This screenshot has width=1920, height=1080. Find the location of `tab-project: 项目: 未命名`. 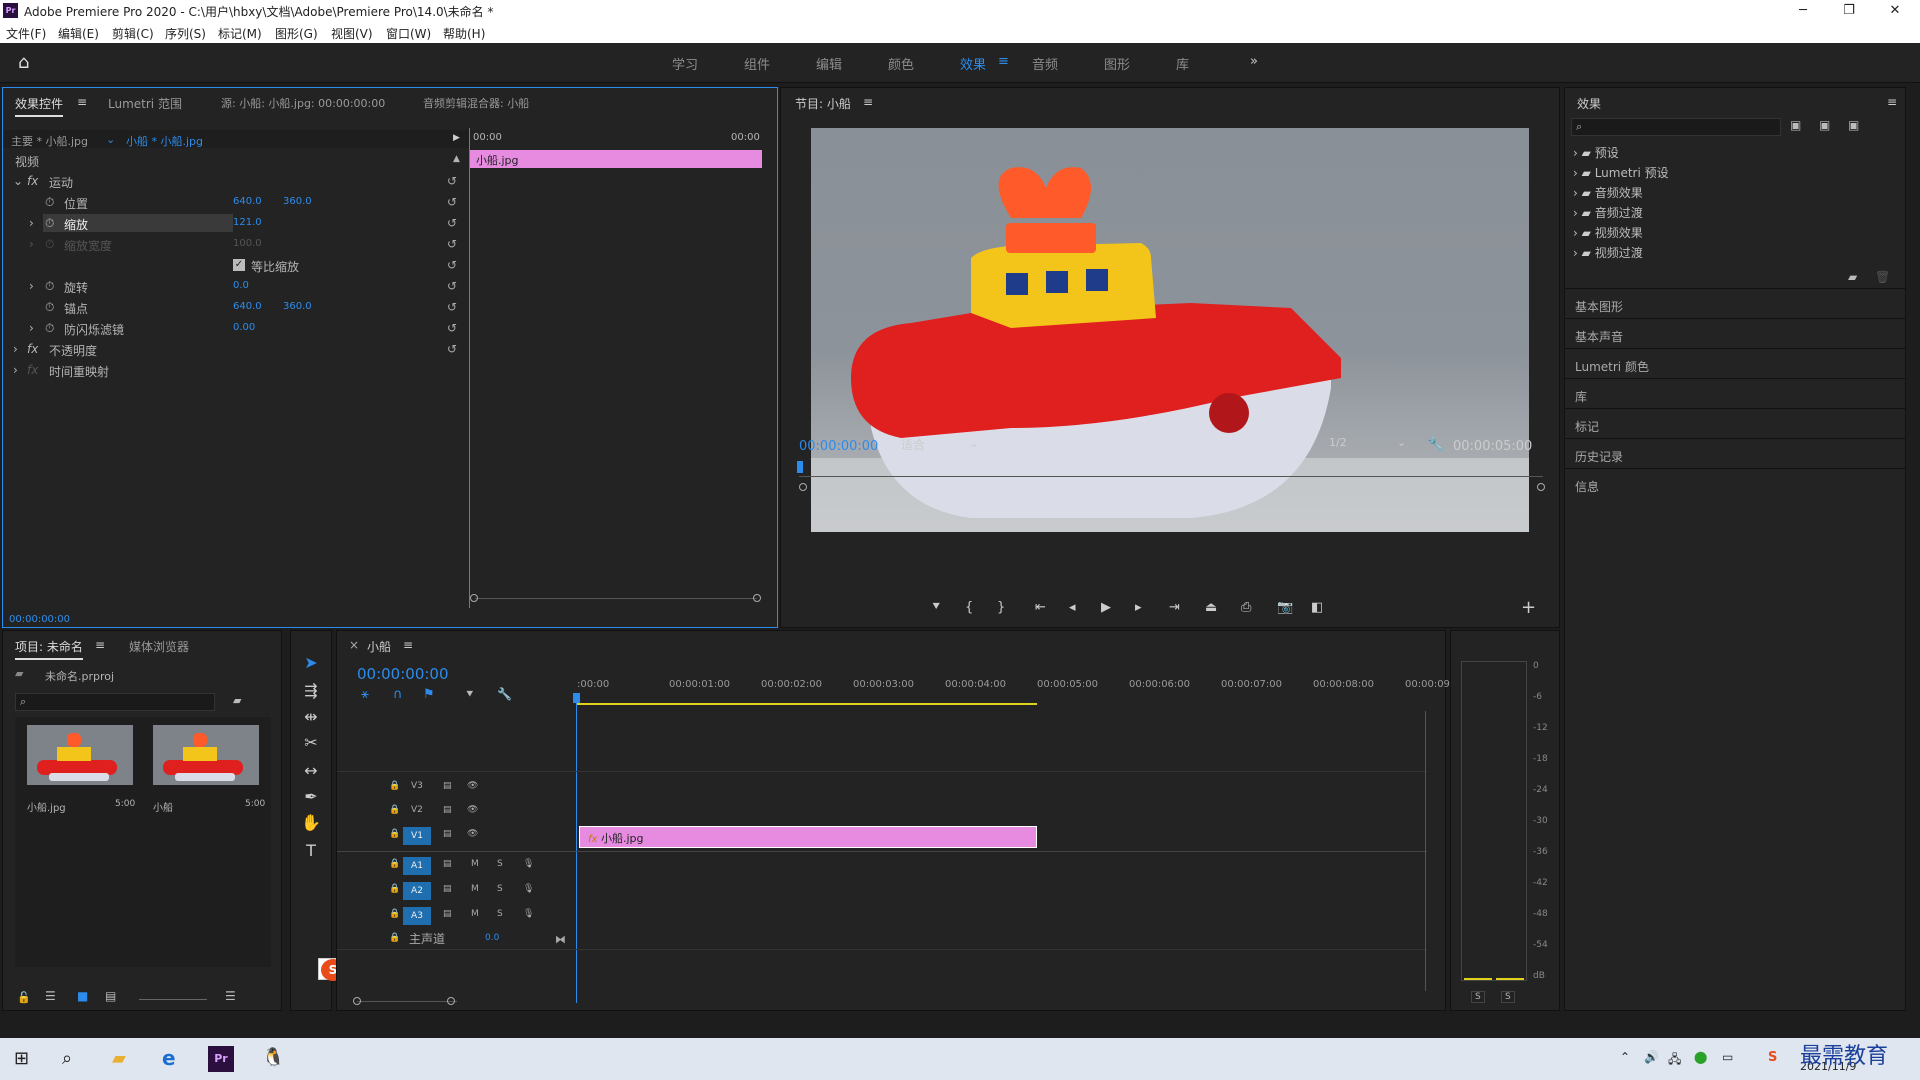

tab-project: 项目: 未命名 is located at coordinates (49, 649).